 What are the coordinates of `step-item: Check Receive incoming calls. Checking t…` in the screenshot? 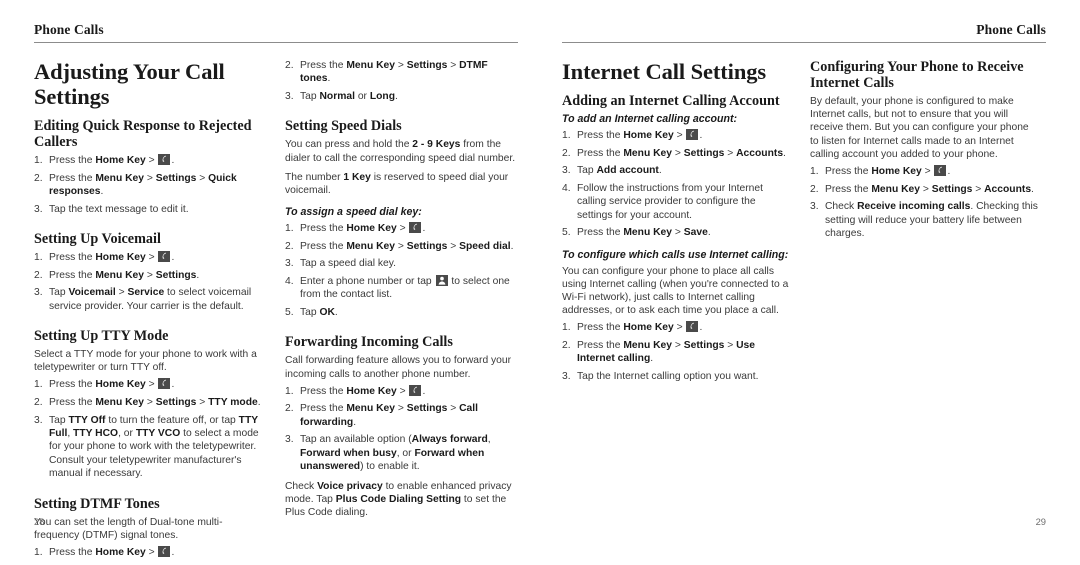 It's located at (924, 220).